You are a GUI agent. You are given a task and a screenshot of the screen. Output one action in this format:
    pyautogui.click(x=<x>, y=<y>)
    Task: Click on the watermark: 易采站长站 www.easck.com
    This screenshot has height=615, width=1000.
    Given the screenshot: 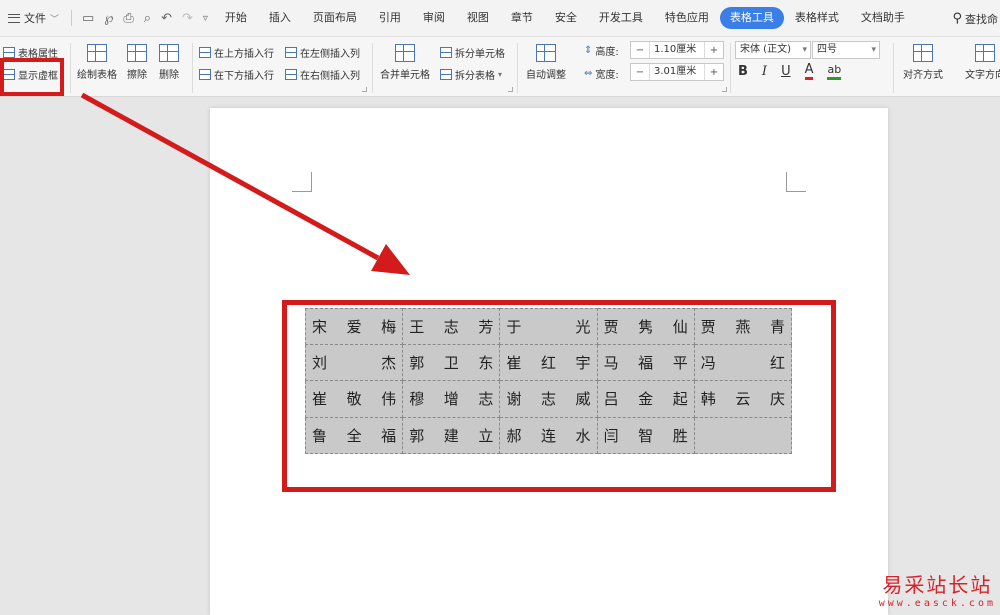 What is the action you would take?
    pyautogui.click(x=937, y=589)
    